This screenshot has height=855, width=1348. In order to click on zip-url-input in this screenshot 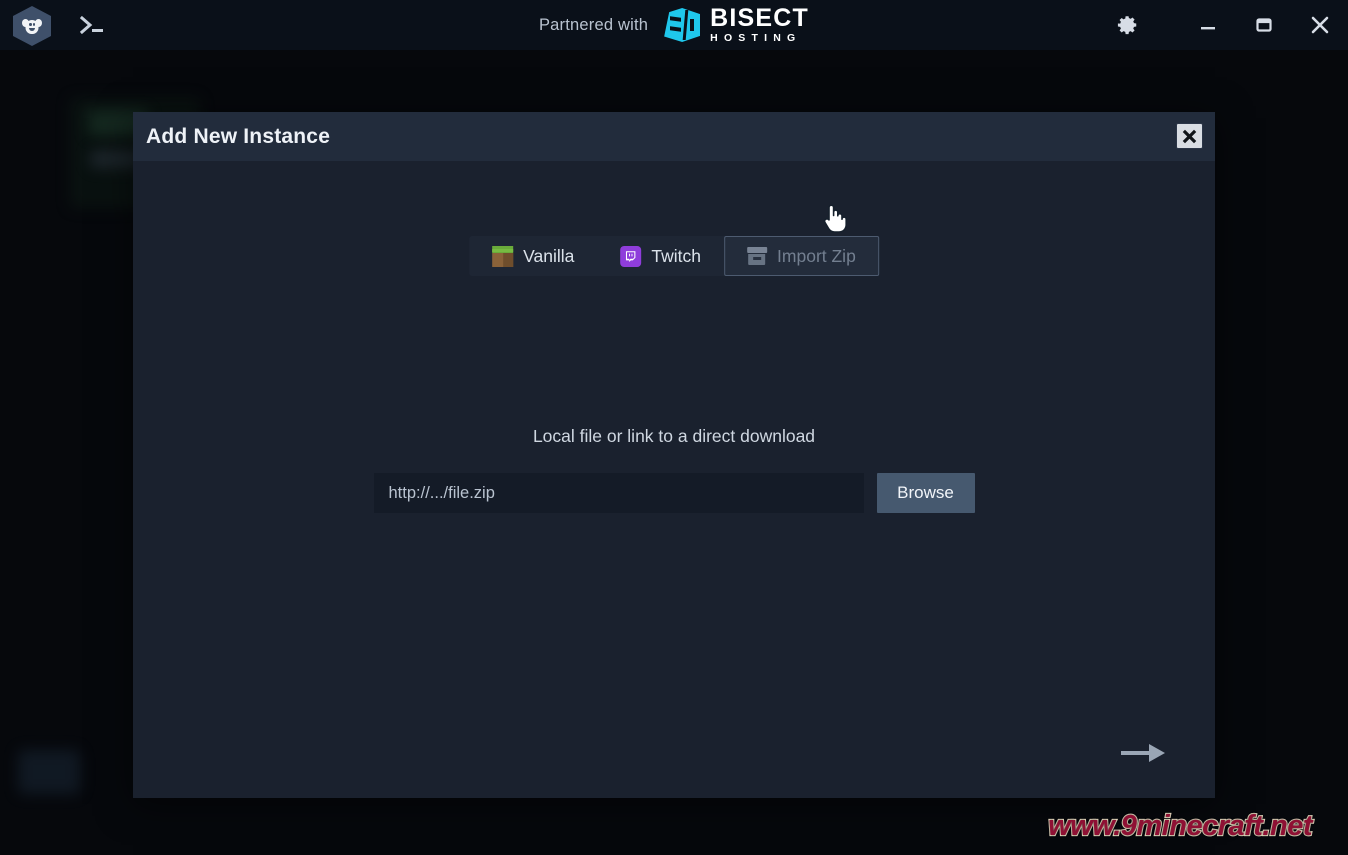, I will do `click(618, 493)`.